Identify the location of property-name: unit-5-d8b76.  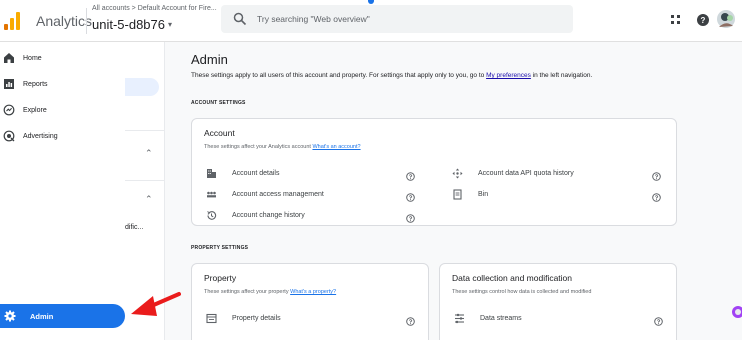
(128, 24).